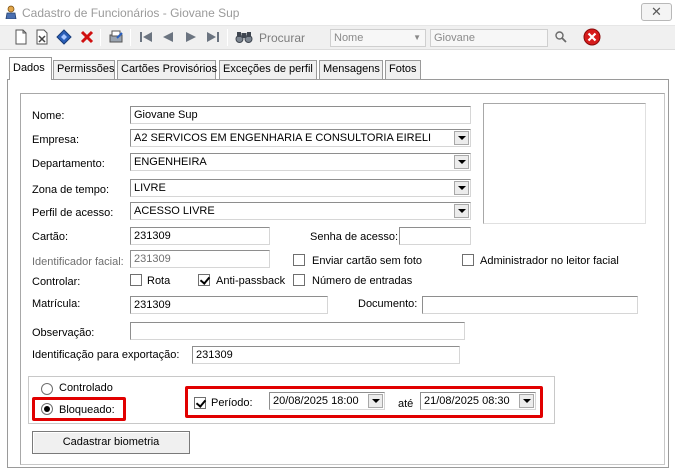  I want to click on antipassback-checkbox, so click(204, 280).